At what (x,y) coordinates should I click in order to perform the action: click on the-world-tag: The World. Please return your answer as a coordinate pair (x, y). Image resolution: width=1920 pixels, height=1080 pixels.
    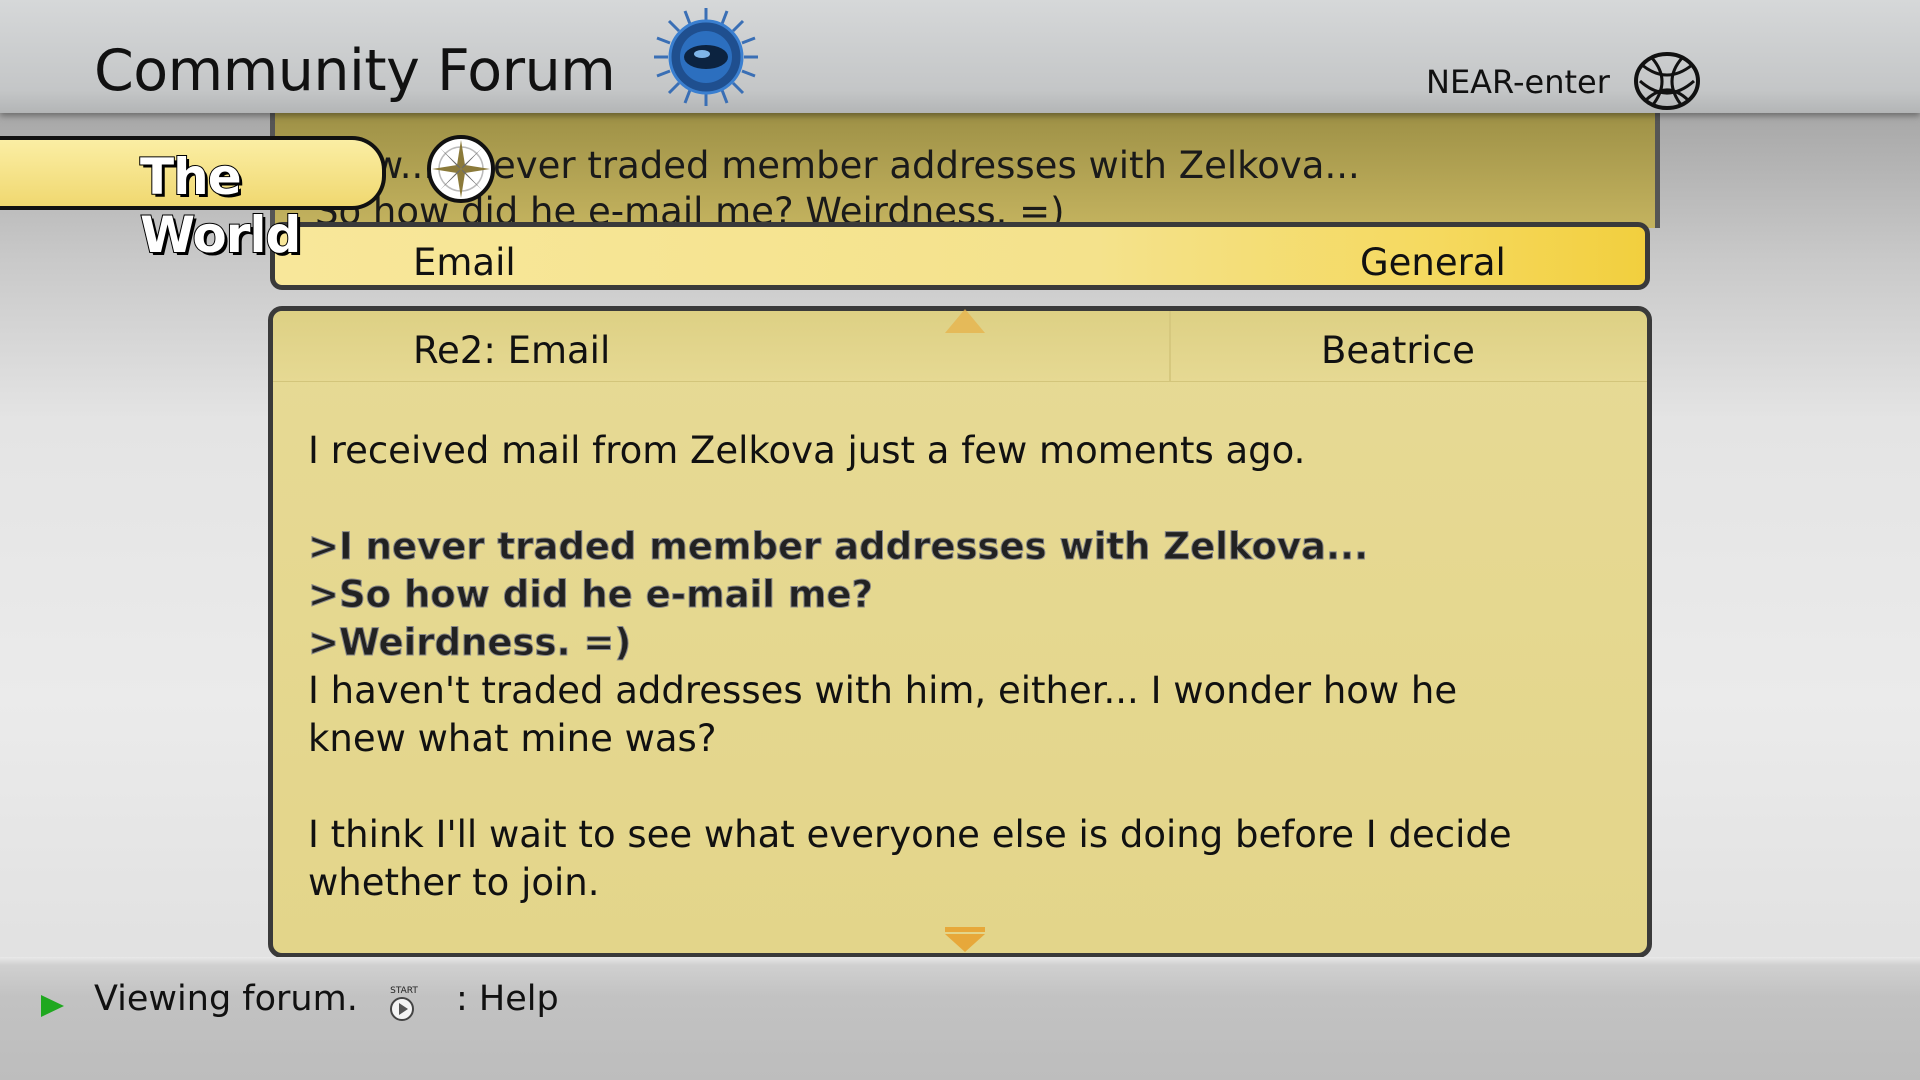
    Looking at the image, I should click on (193, 200).